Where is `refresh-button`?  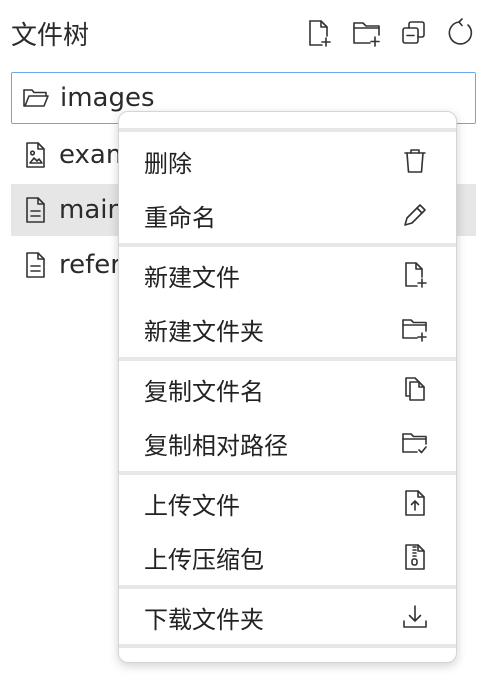 refresh-button is located at coordinates (461, 35).